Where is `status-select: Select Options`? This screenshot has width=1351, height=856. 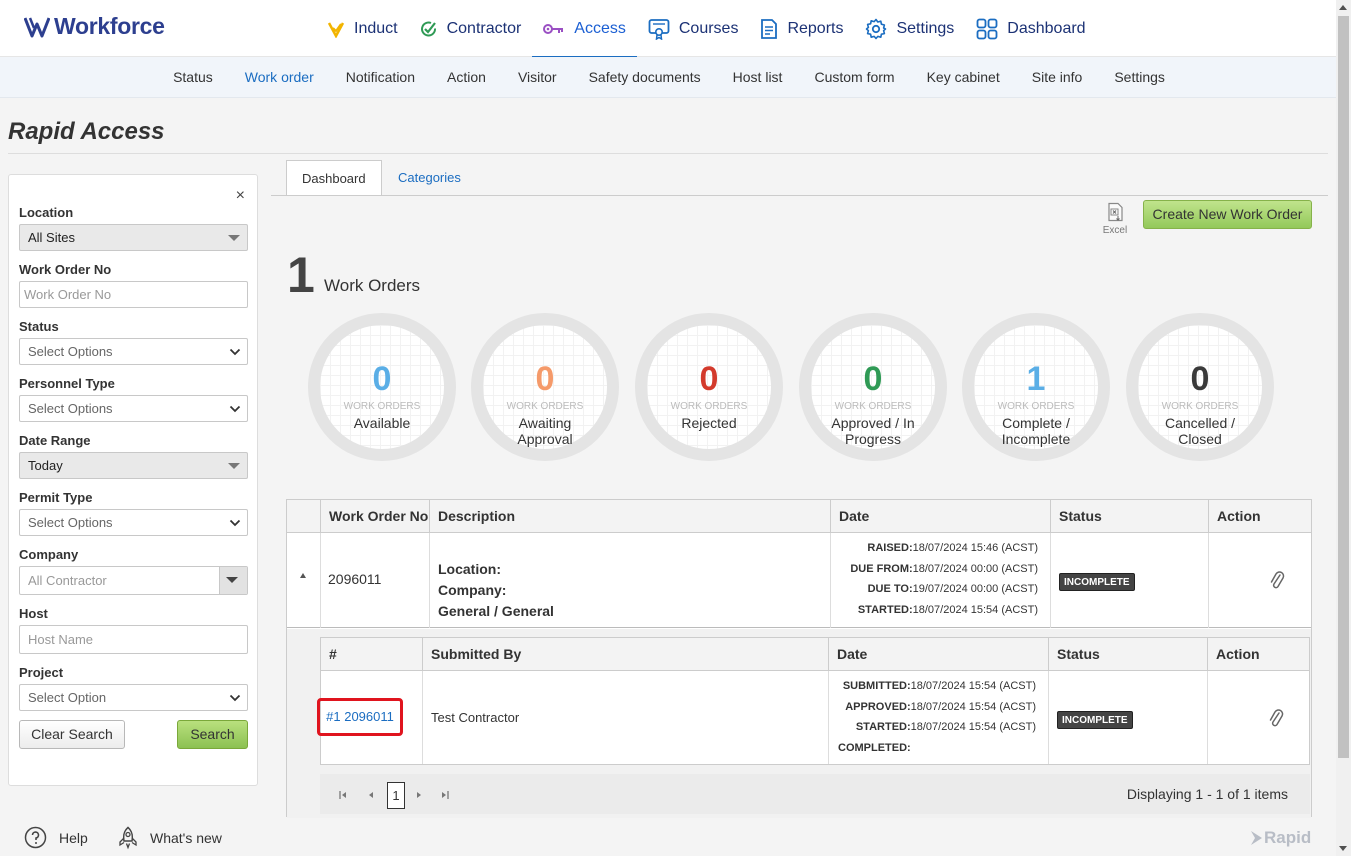 status-select: Select Options is located at coordinates (133, 351).